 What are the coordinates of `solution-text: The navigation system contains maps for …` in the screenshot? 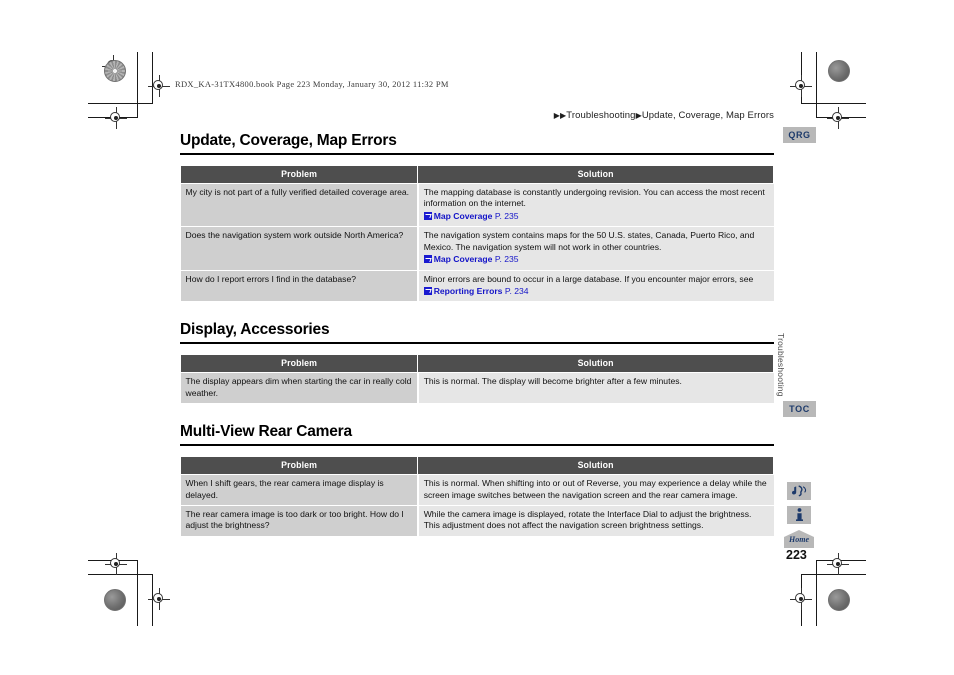 It's located at (589, 241).